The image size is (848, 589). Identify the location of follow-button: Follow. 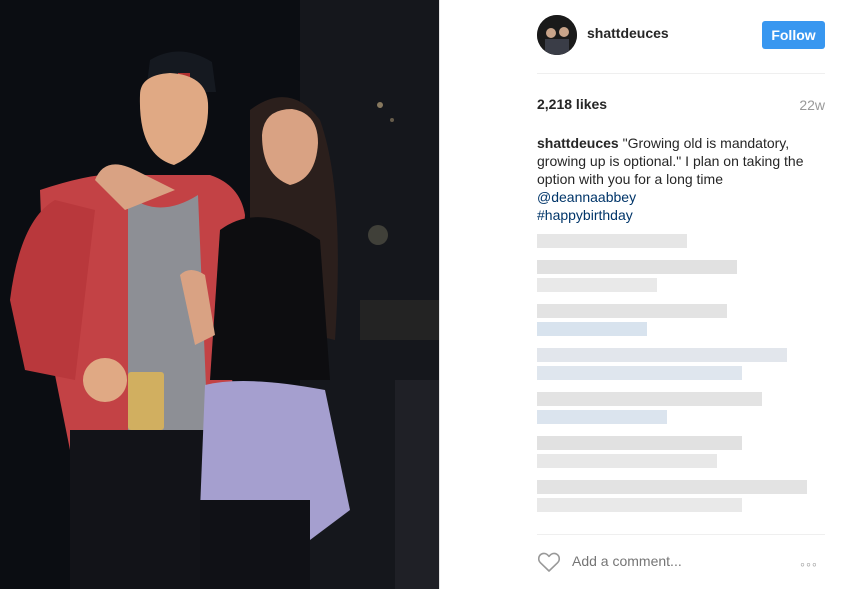
(793, 35).